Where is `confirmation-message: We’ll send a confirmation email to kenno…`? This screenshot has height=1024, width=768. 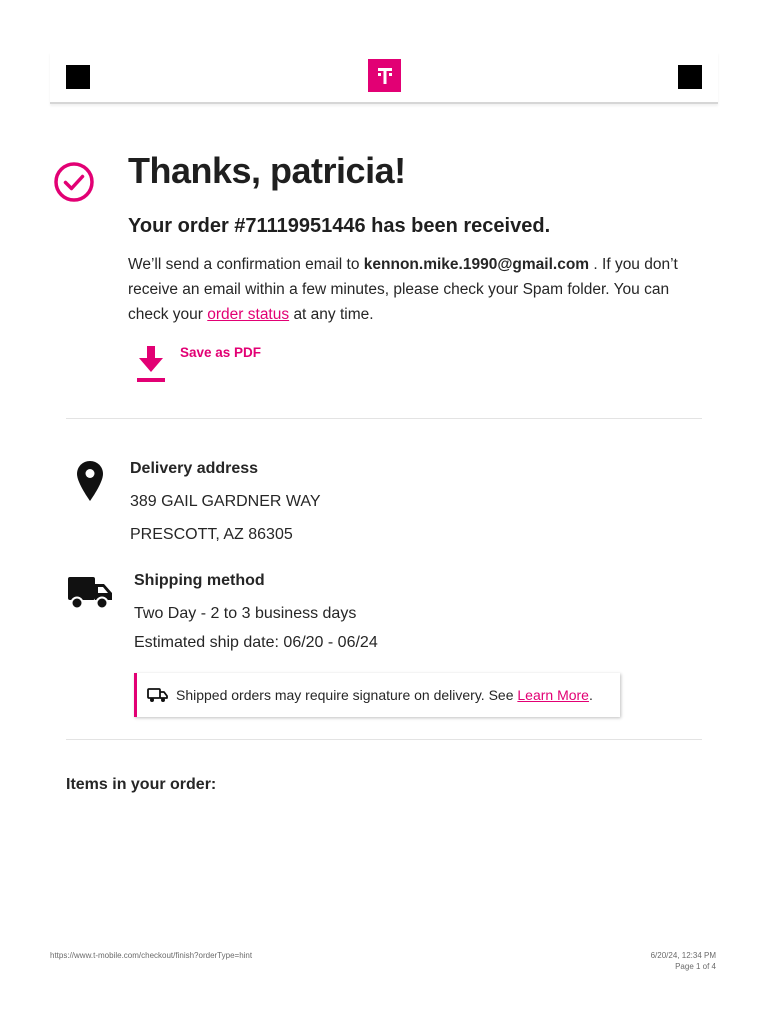 confirmation-message: We’ll send a confirmation email to kenno… is located at coordinates (408, 289).